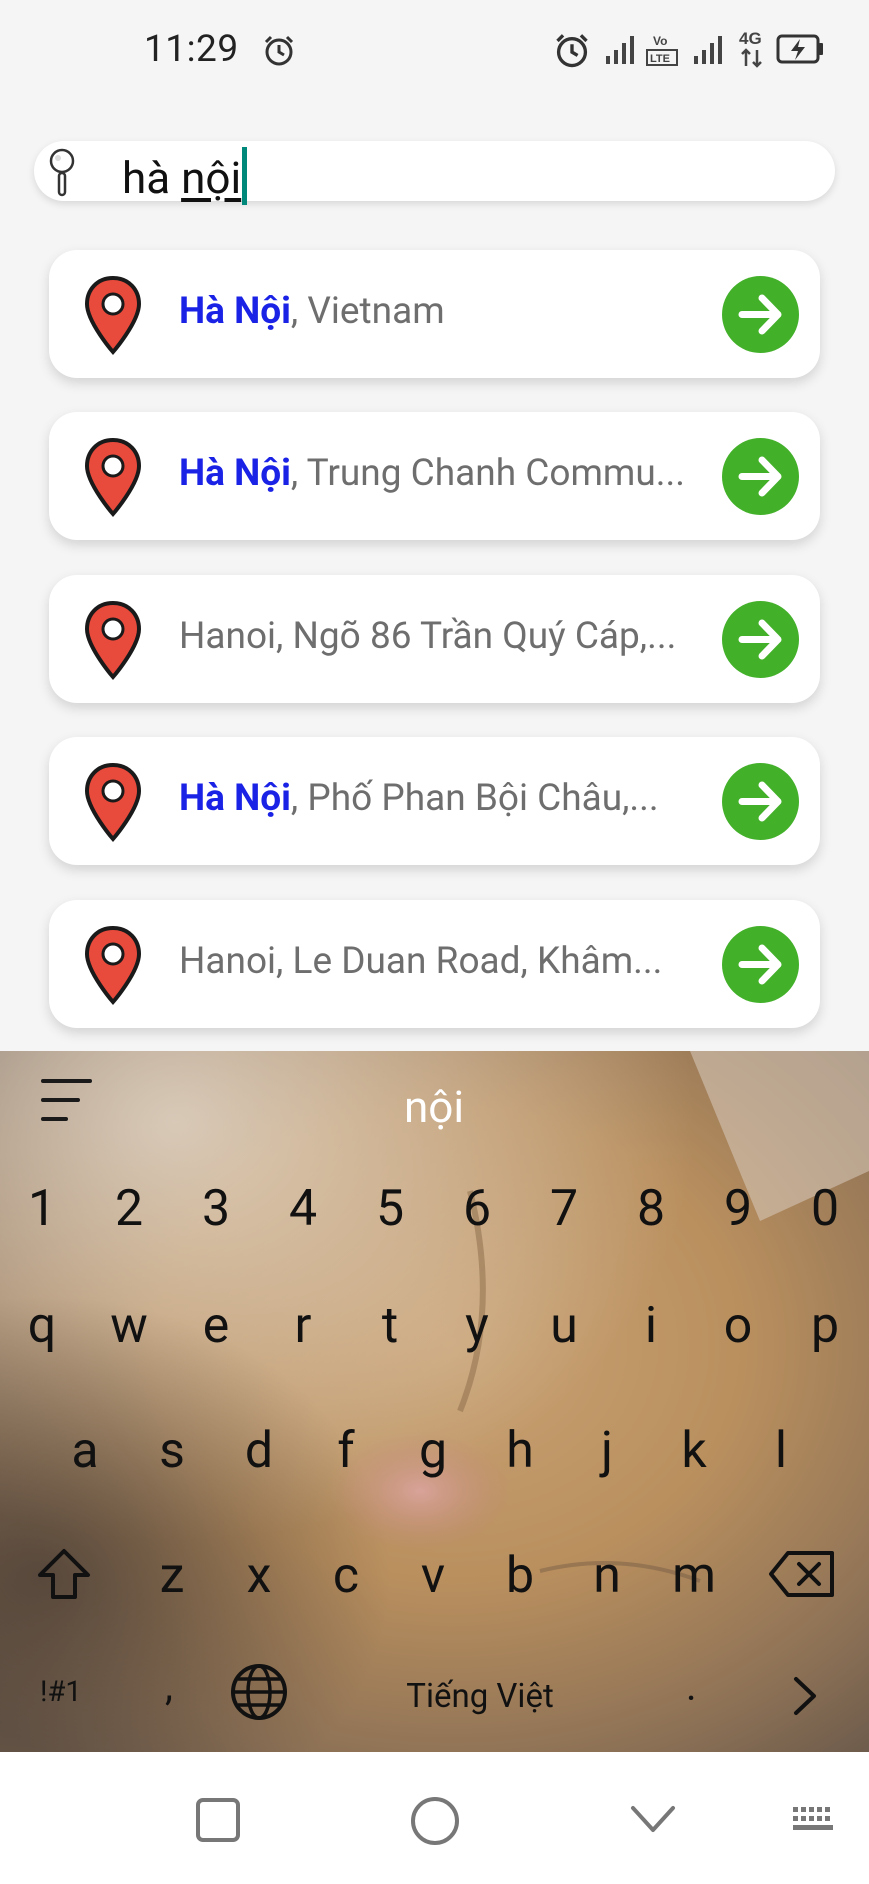 Image resolution: width=869 pixels, height=1884 pixels. Describe the element at coordinates (825, 1326) in the screenshot. I see `key-p: p` at that location.